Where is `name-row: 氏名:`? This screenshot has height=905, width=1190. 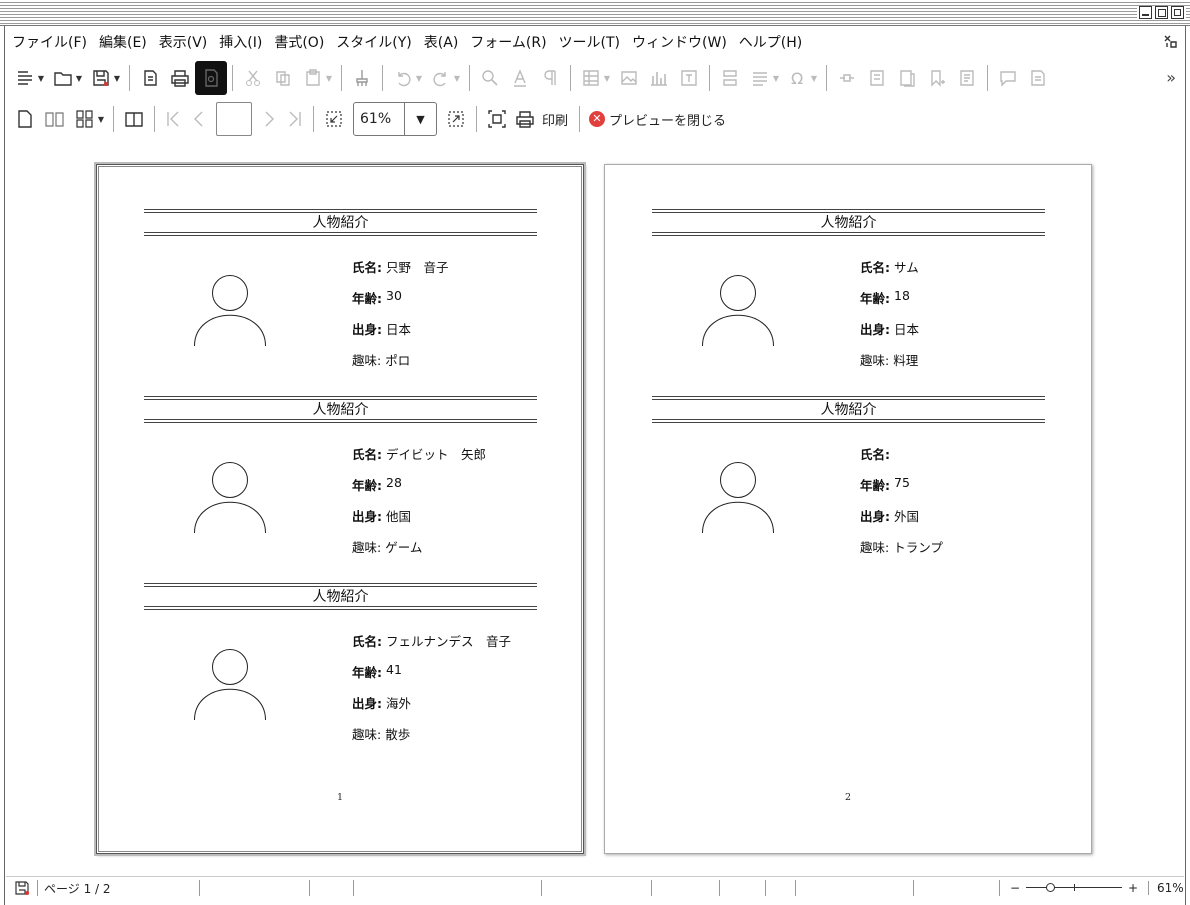
name-row: 氏名: is located at coordinates (901, 459).